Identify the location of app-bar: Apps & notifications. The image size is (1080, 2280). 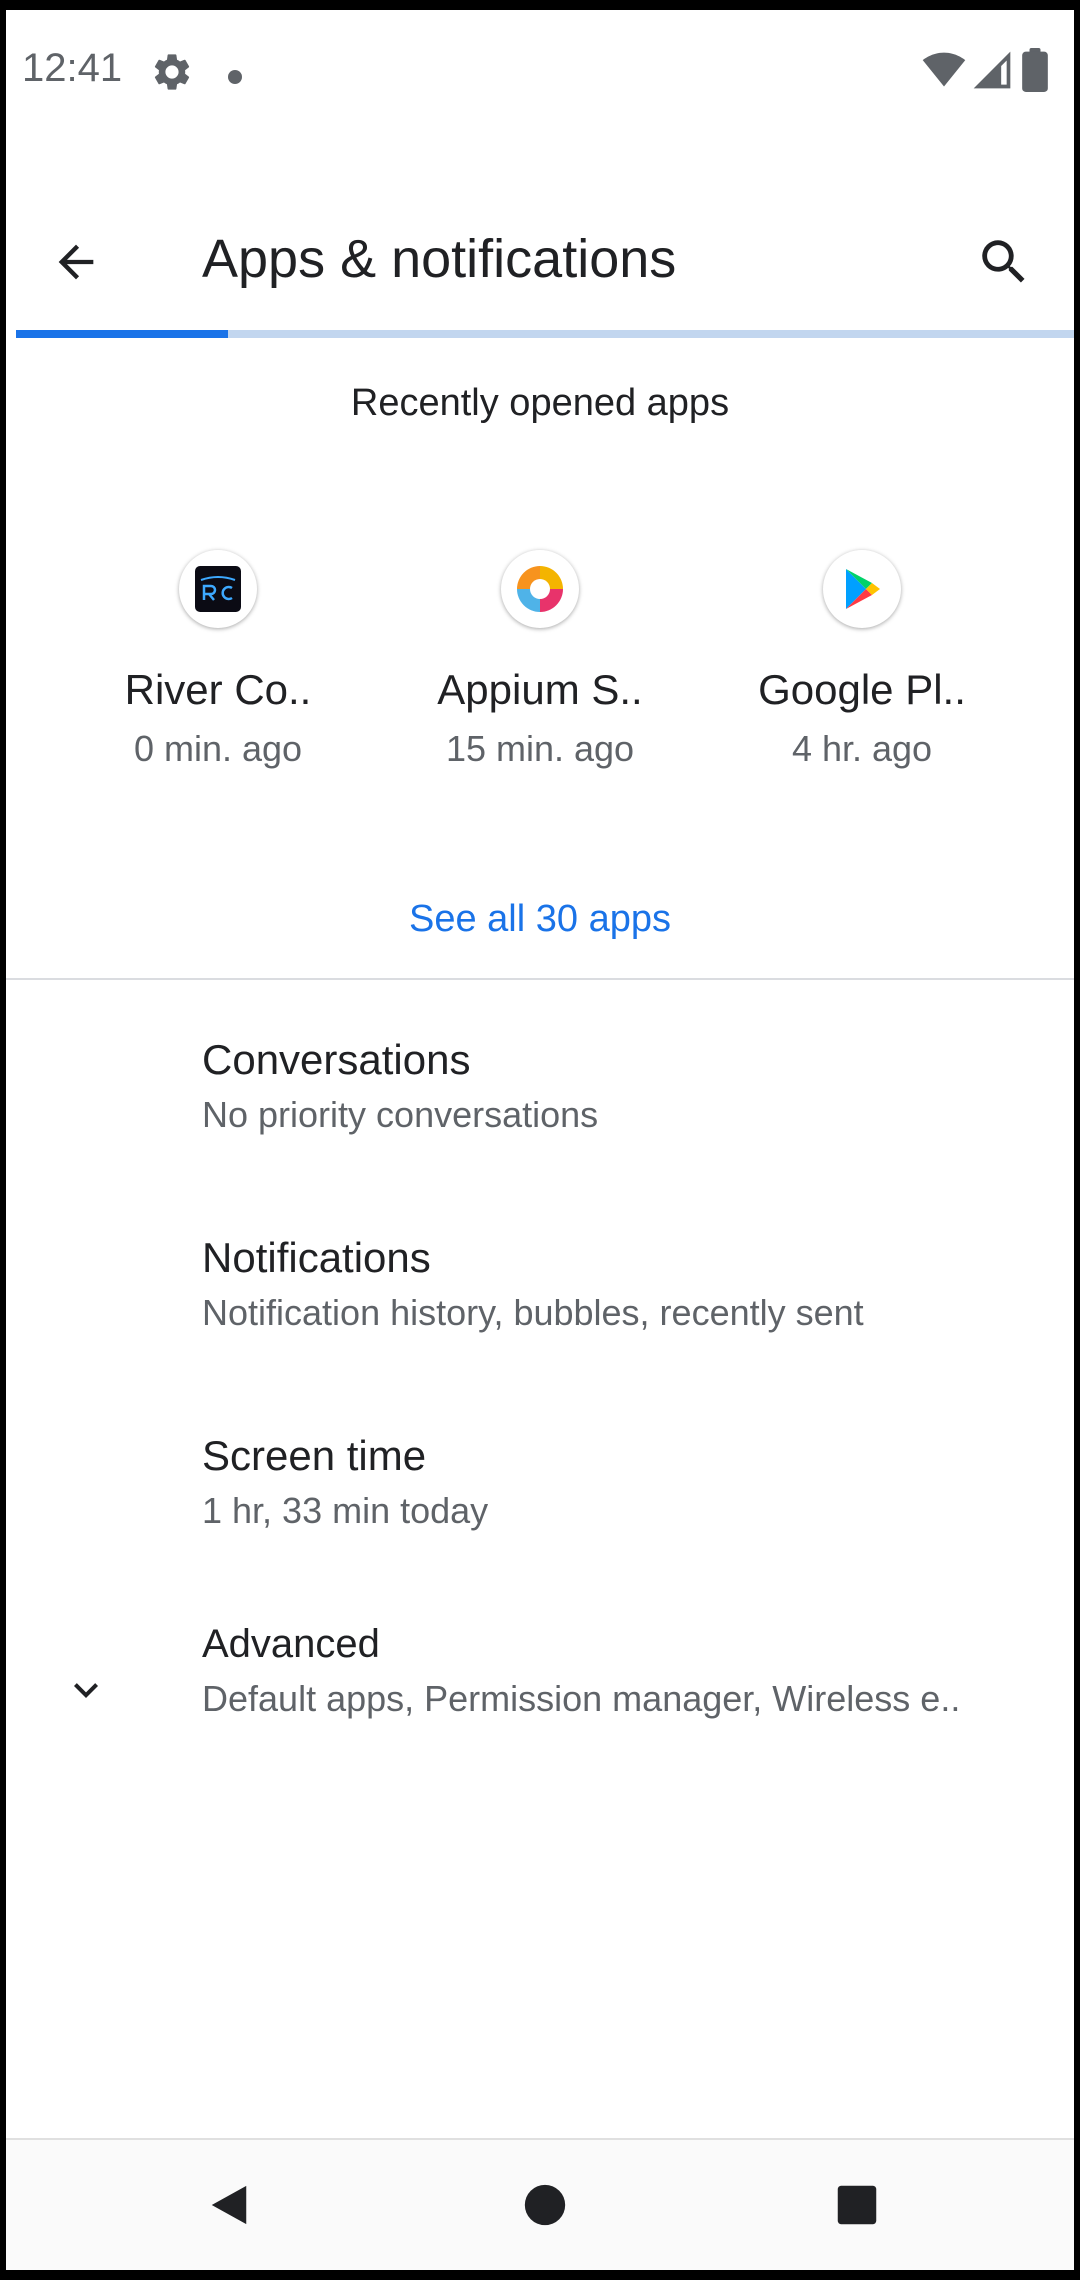
(540, 260).